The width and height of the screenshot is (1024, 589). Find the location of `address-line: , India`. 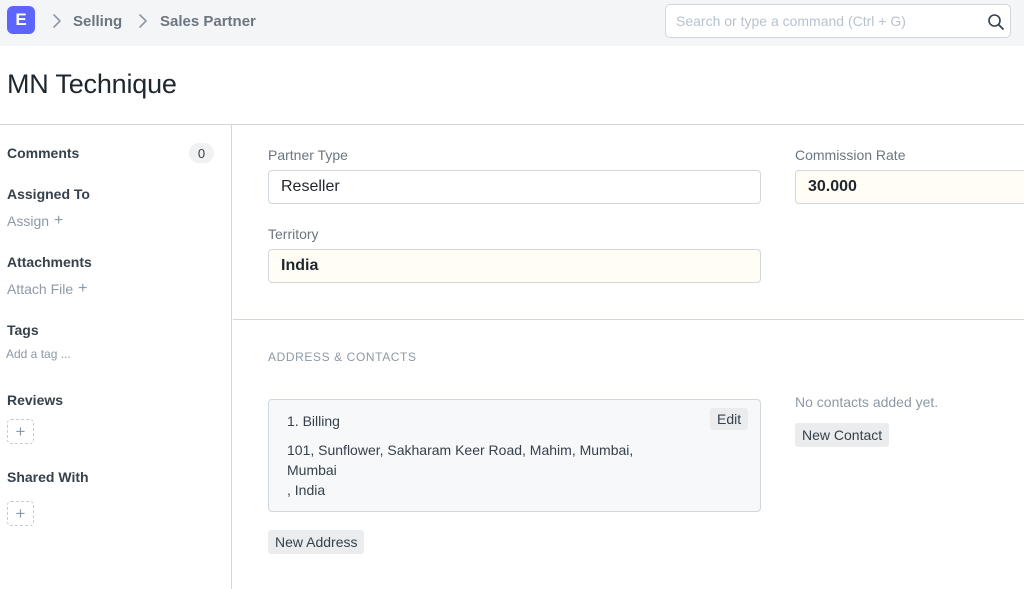

address-line: , India is located at coordinates (306, 490).